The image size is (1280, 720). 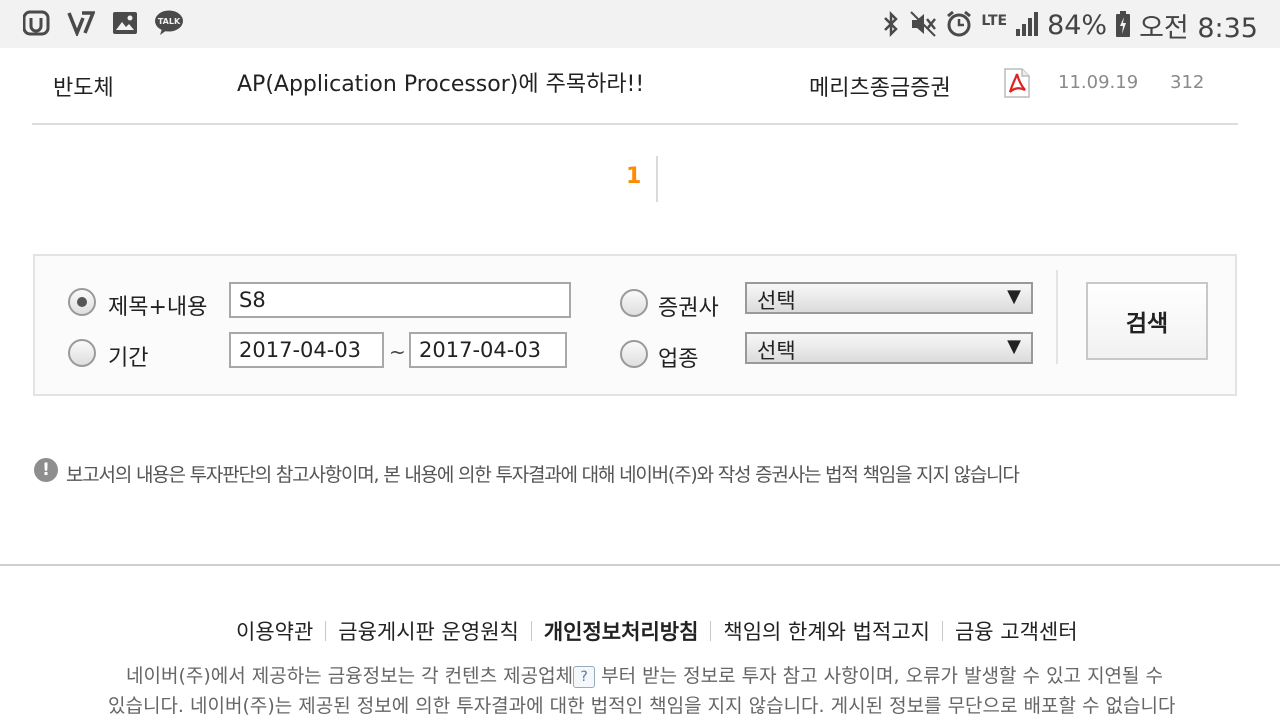 What do you see at coordinates (1077, 25) in the screenshot?
I see `battery-percent: 84%` at bounding box center [1077, 25].